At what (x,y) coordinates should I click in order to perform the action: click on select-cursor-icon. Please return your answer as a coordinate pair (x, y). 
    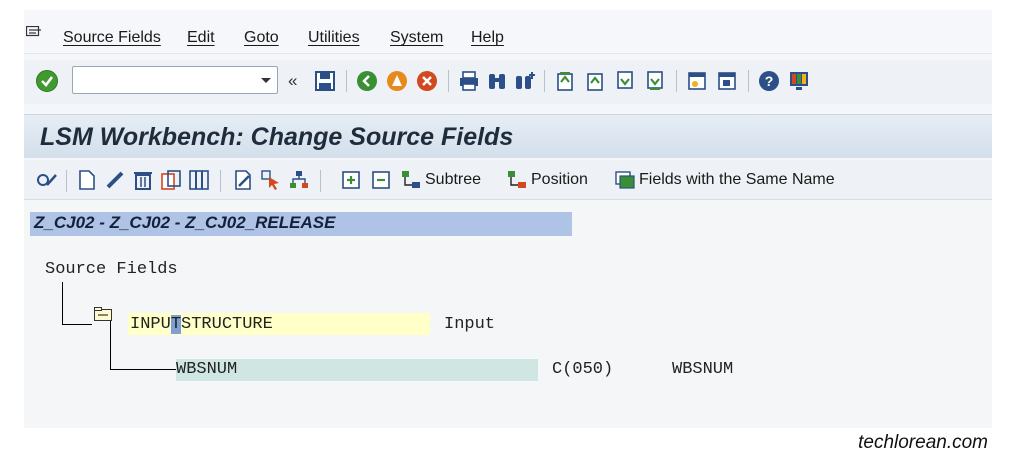
    Looking at the image, I should click on (271, 180).